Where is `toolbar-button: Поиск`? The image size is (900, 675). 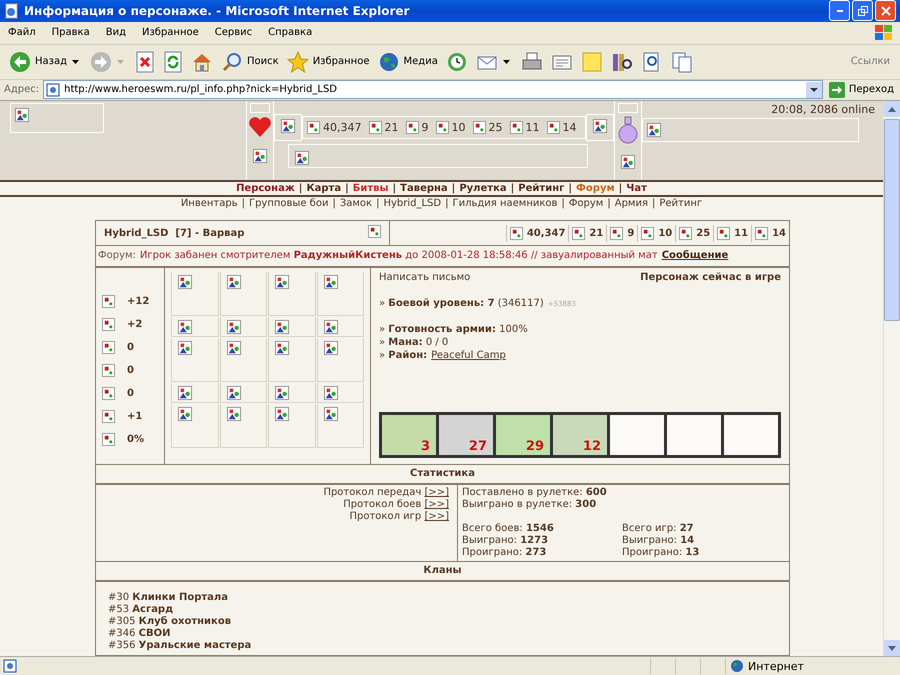
toolbar-button: Поиск is located at coordinates (250, 61).